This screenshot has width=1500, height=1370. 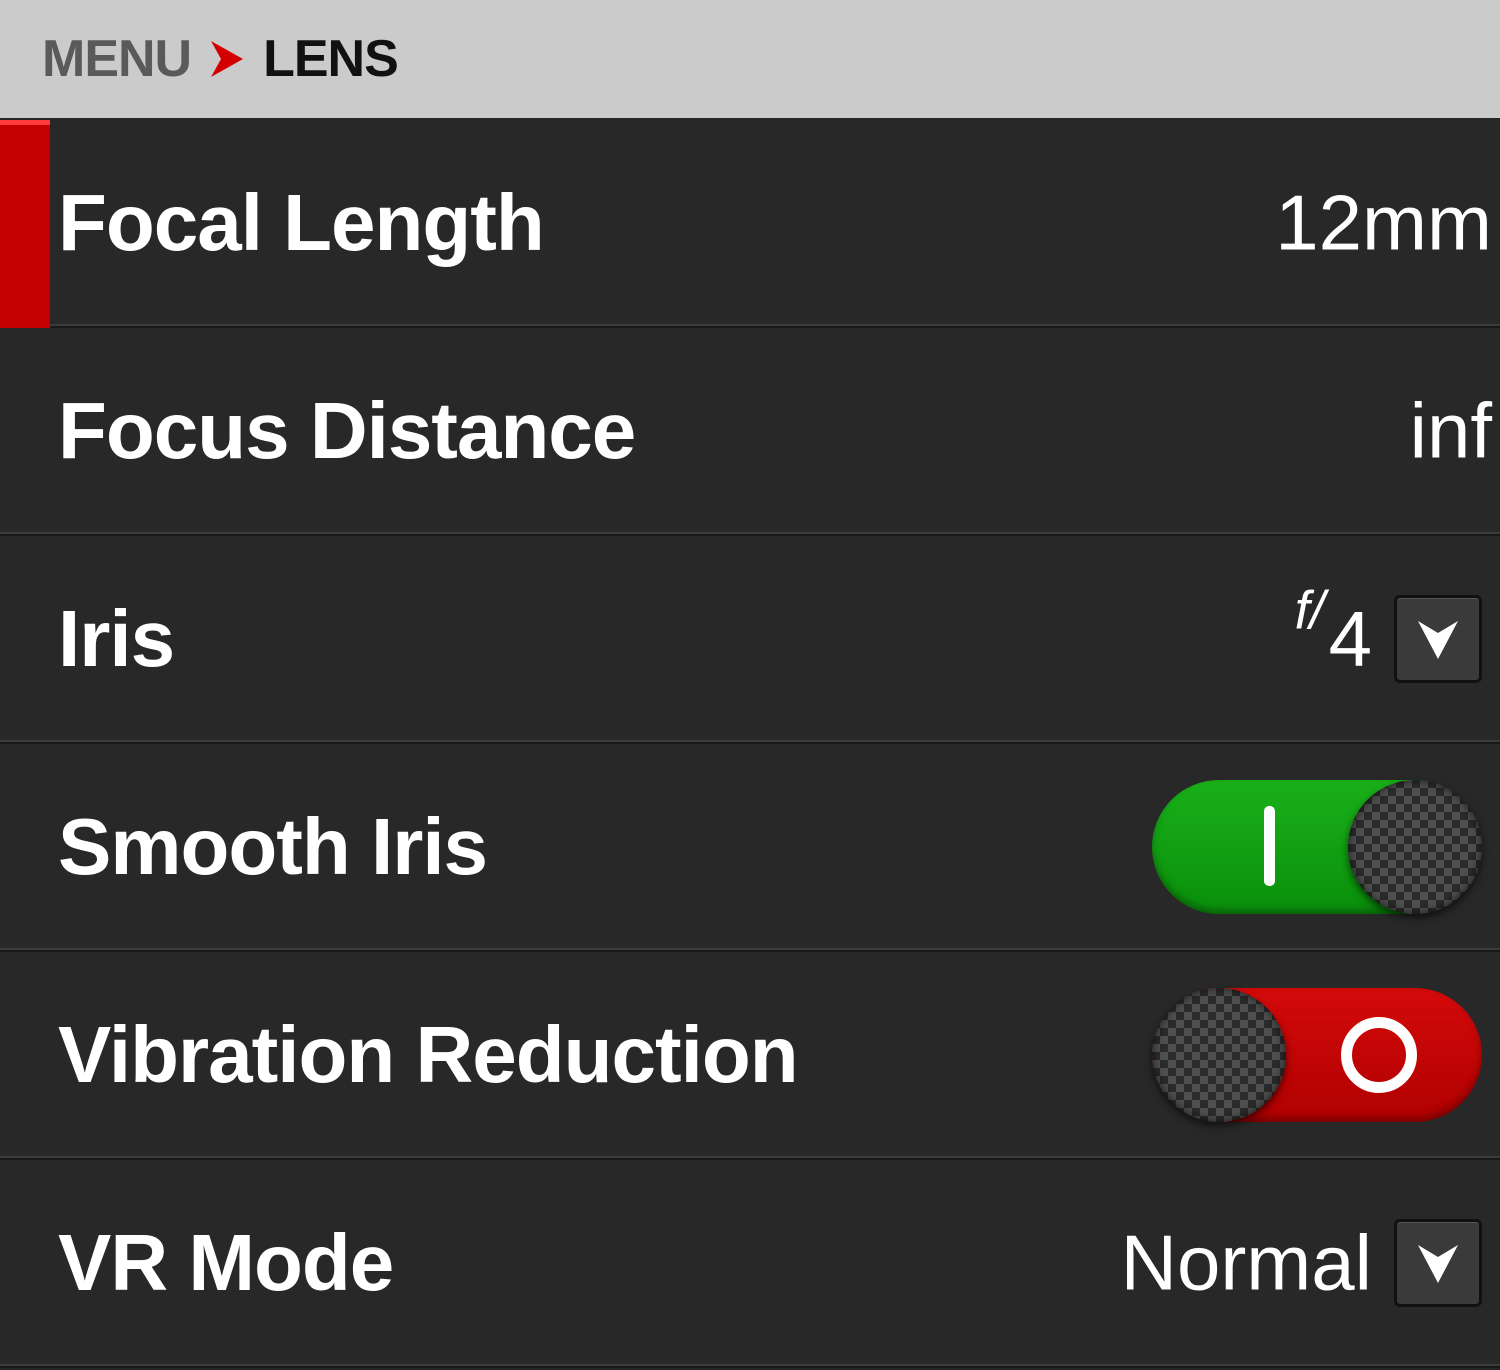 I want to click on iris-value: f/ 4, so click(x=1333, y=633).